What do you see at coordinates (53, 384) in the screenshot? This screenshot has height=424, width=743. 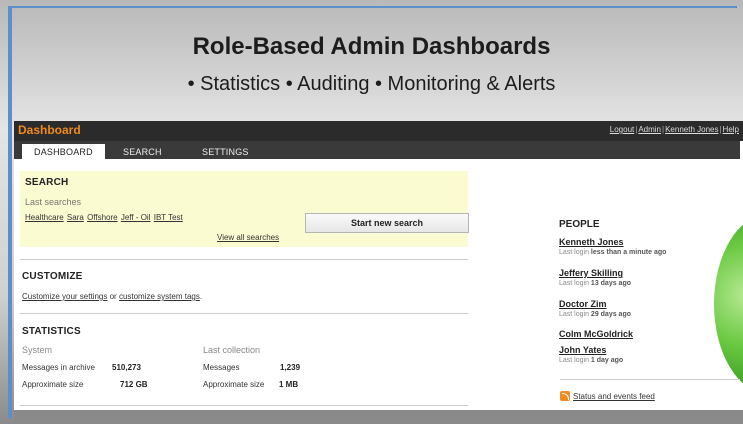 I see `approx-size-label: Approximate size` at bounding box center [53, 384].